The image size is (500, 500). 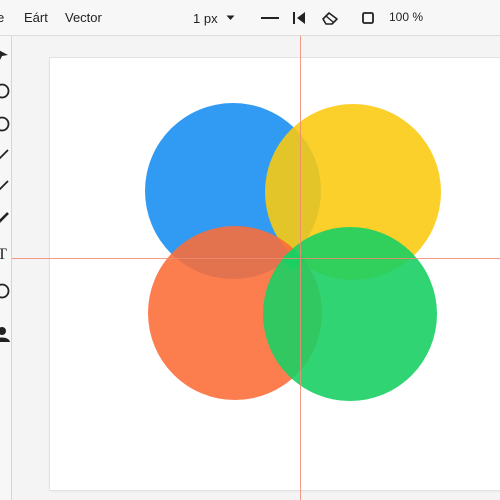 What do you see at coordinates (2, 17) in the screenshot?
I see `menu-item-file: e` at bounding box center [2, 17].